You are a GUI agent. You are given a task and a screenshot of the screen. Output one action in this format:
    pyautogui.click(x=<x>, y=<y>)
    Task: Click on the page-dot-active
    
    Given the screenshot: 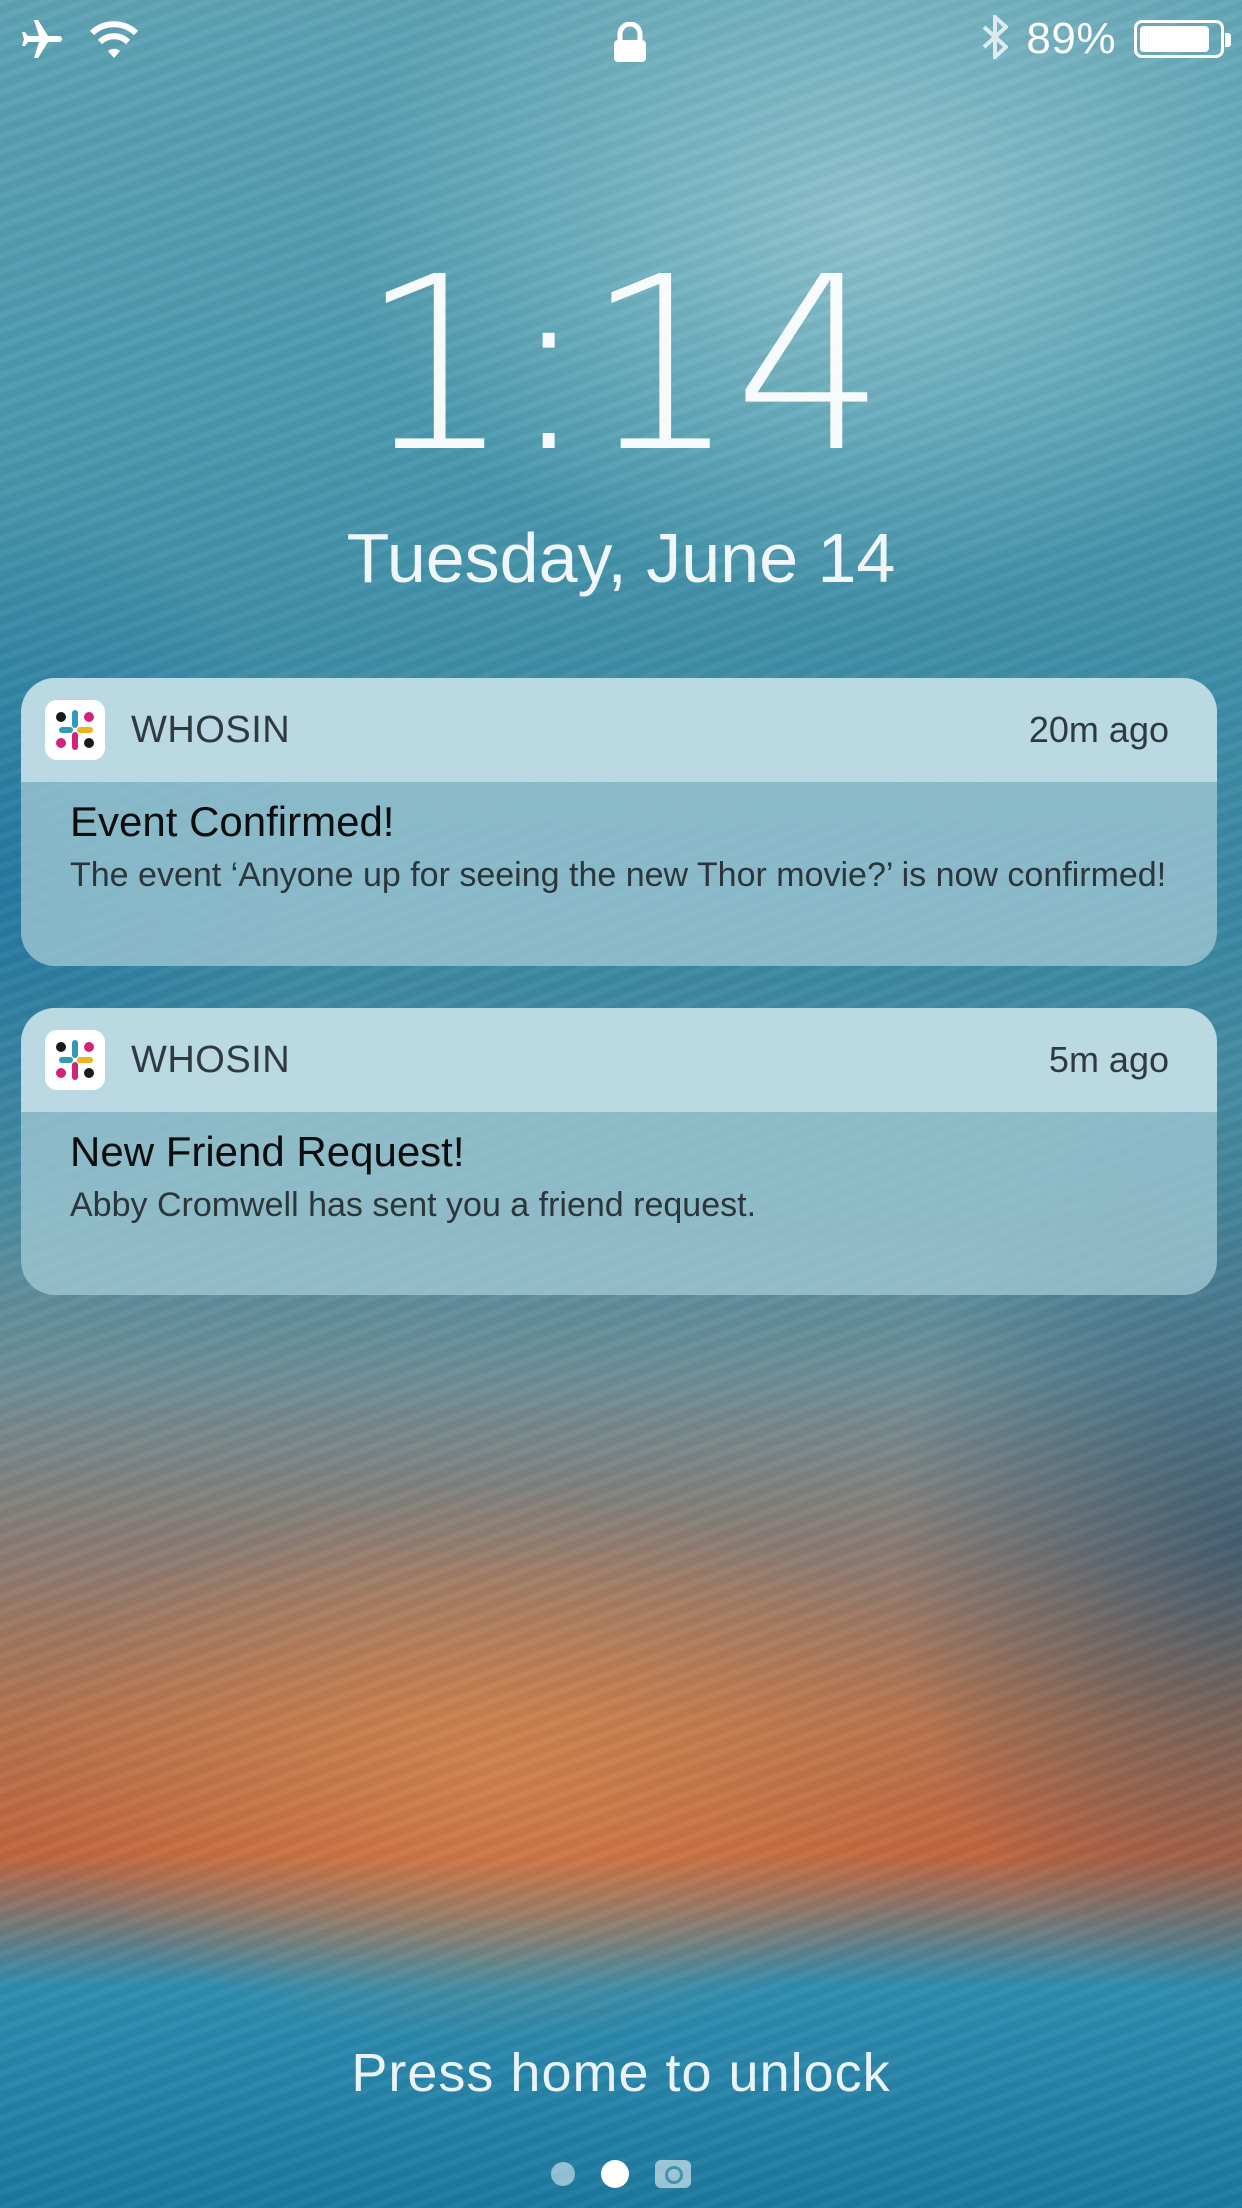 What is the action you would take?
    pyautogui.click(x=615, y=2174)
    